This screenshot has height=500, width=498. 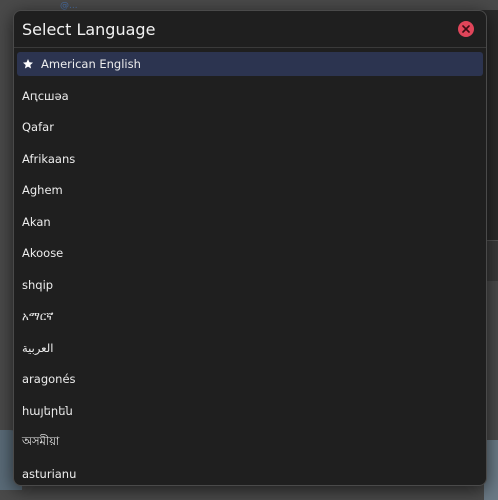 What do you see at coordinates (250, 64) in the screenshot?
I see `language-item-american-english: American English` at bounding box center [250, 64].